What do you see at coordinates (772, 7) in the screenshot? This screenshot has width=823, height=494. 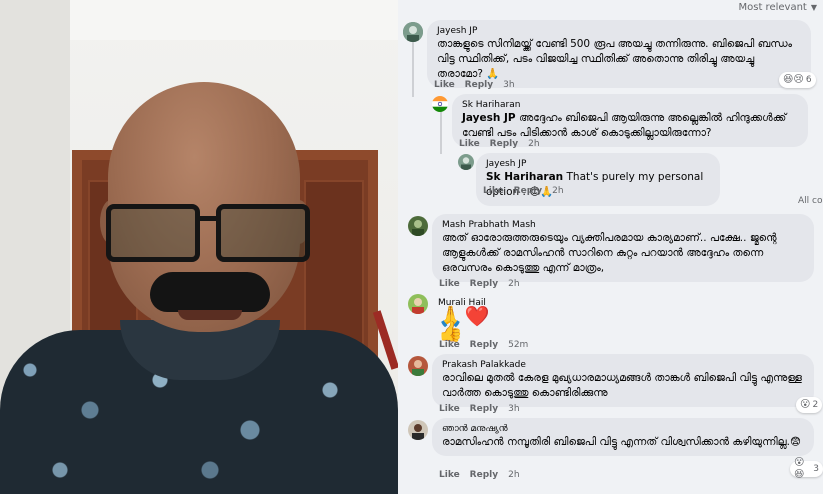 I see `sort-label: Most relevant` at bounding box center [772, 7].